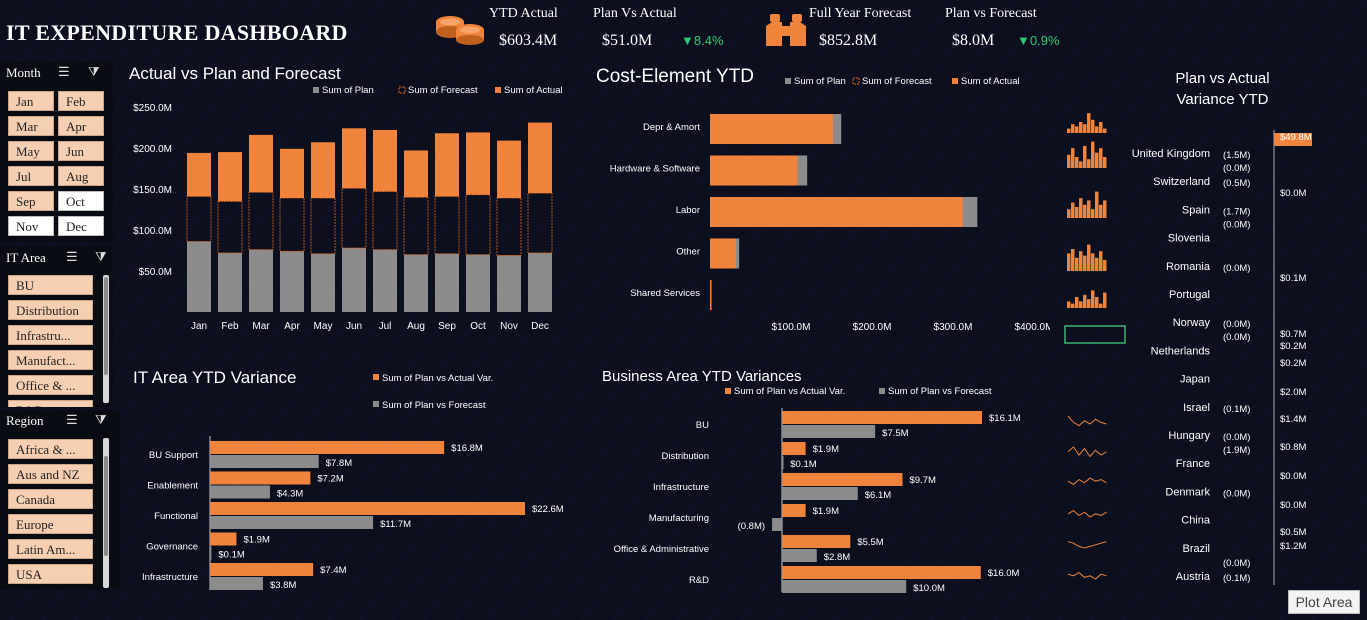 This screenshot has height=620, width=1367. I want to click on country-label: Netherlands, so click(1181, 351).